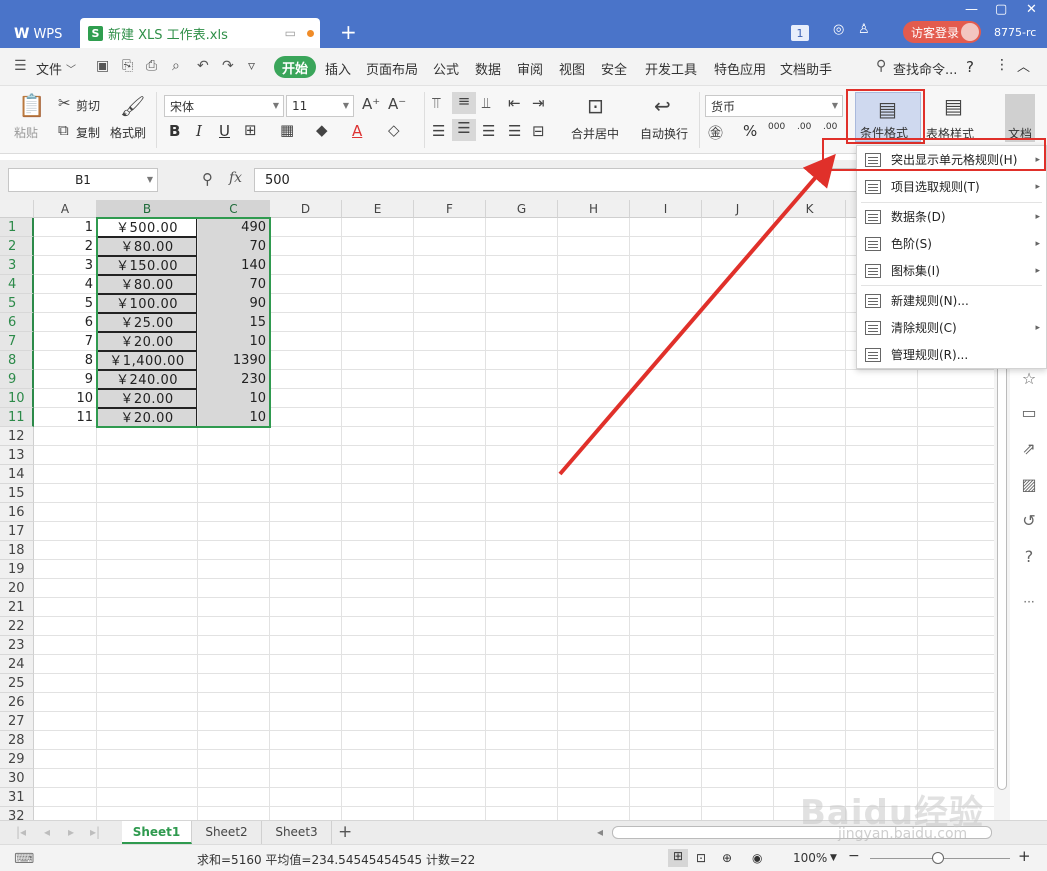 The image size is (1047, 871). Describe the element at coordinates (203, 66) in the screenshot. I see `undo-icon: ↶` at that location.